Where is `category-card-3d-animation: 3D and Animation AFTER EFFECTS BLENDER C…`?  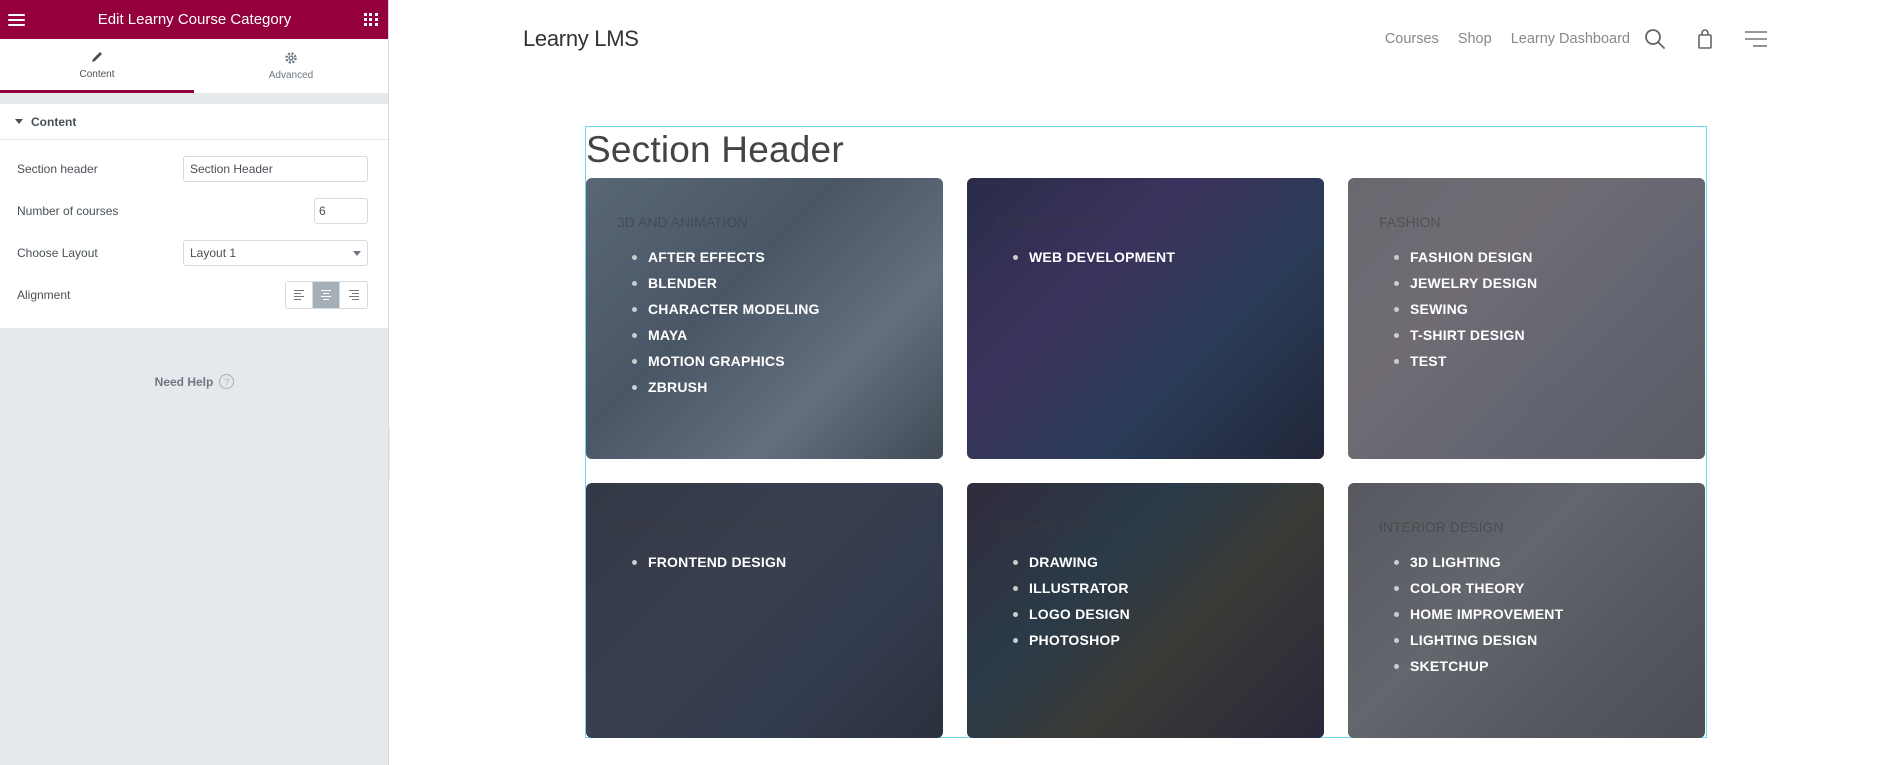 category-card-3d-animation: 3D and Animation AFTER EFFECTS BLENDER C… is located at coordinates (764, 318).